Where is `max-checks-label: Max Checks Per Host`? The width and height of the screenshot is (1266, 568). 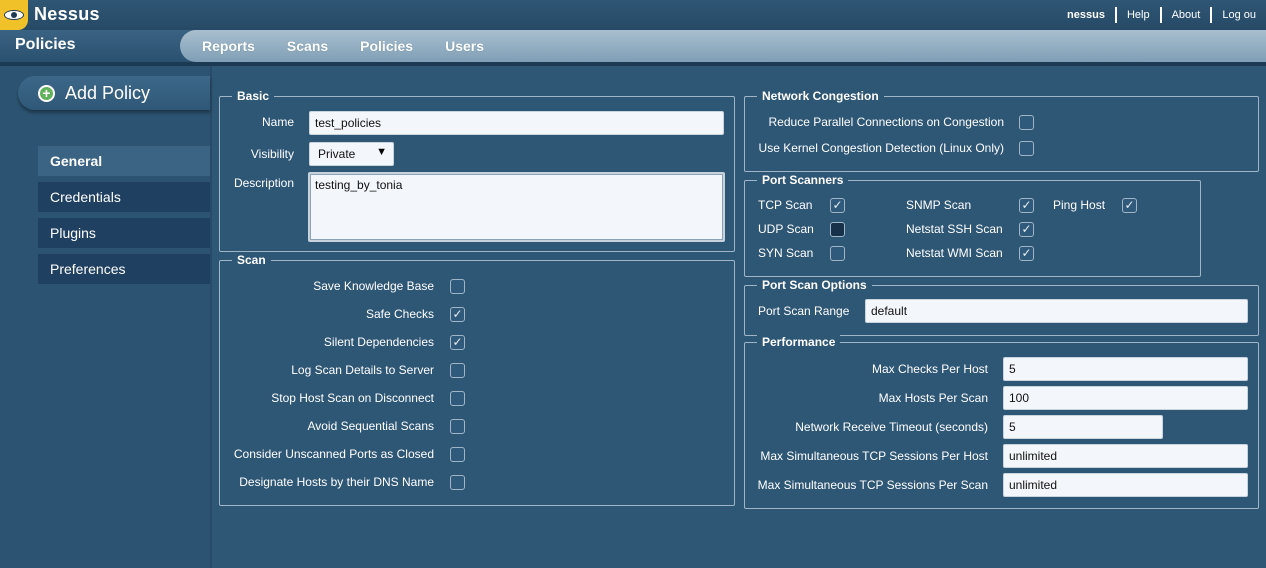
max-checks-label: Max Checks Per Host is located at coordinates (929, 369).